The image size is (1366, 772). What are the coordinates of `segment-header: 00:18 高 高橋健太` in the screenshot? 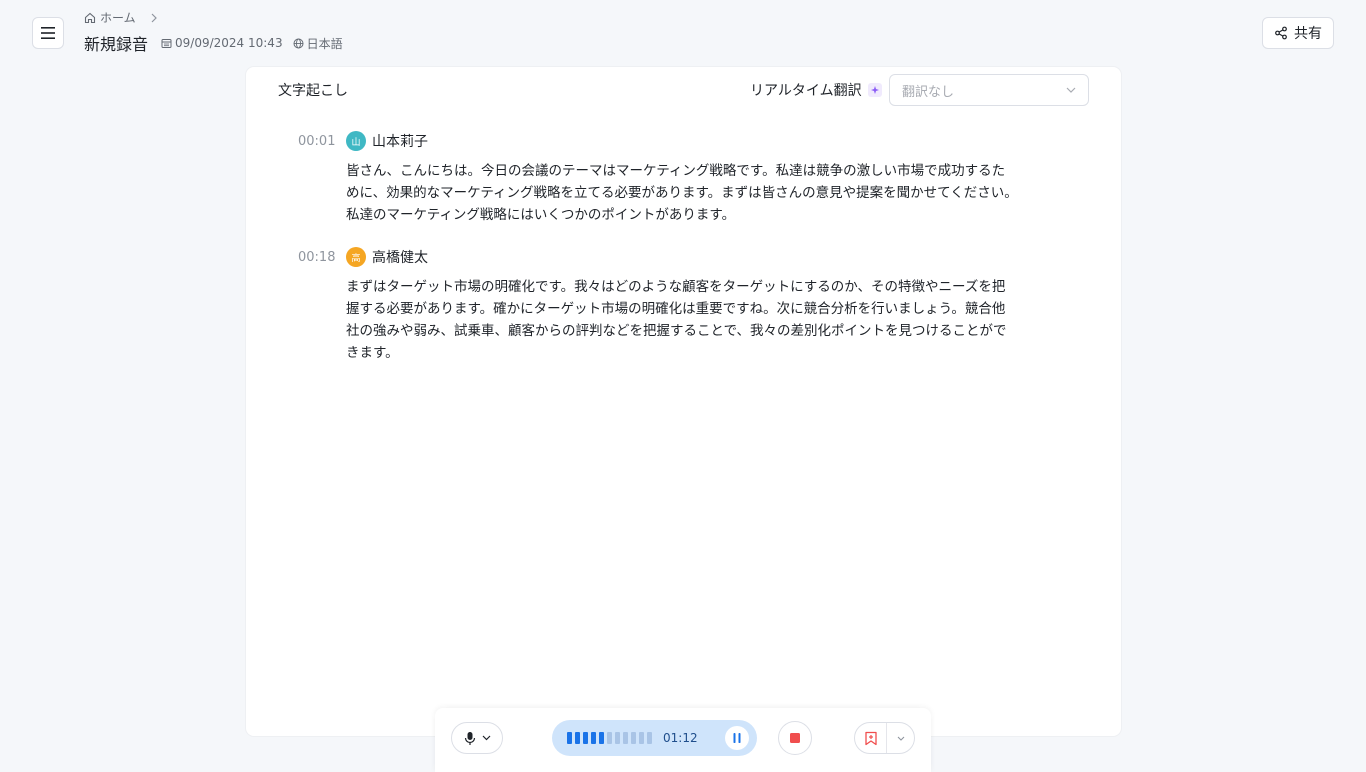 It's located at (658, 257).